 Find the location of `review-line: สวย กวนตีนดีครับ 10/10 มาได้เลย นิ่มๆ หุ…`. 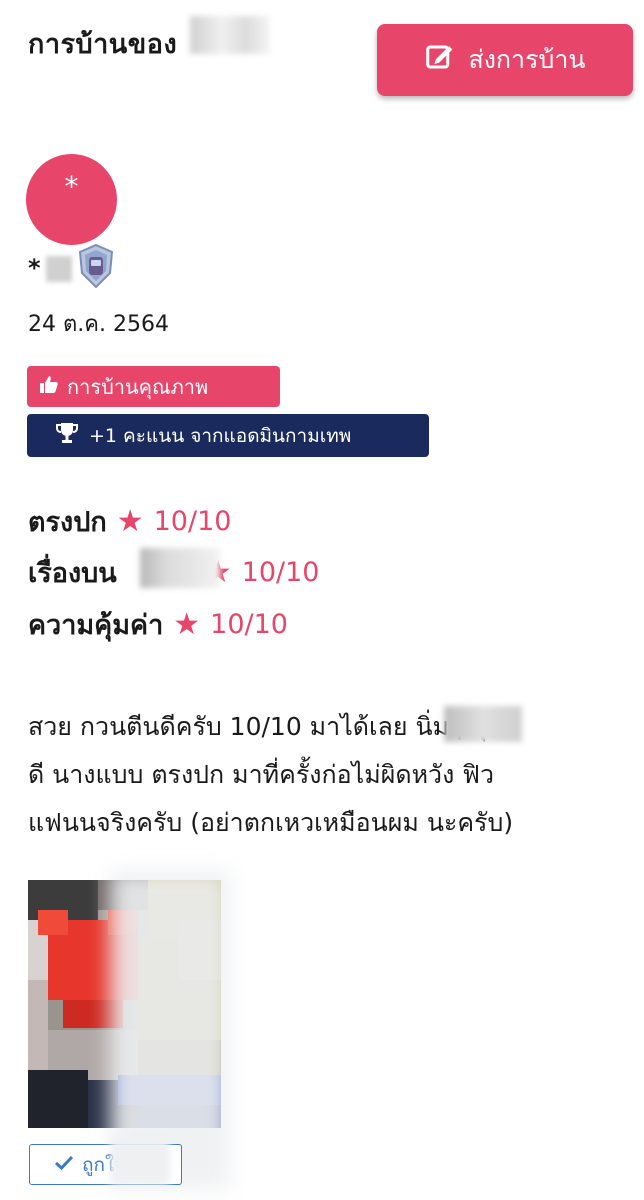

review-line: สวย กวนตีนดีครับ 10/10 มาได้เลย นิ่มๆ หุ… is located at coordinates (266, 726).